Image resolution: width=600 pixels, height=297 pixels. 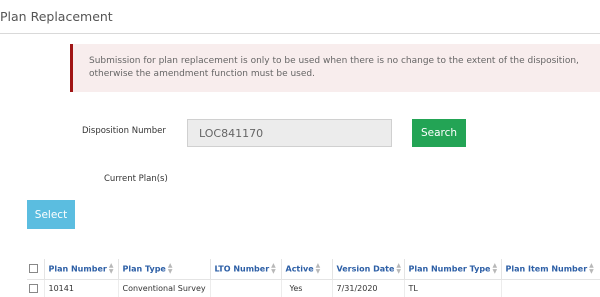 I want to click on cell-plan-number: 10141, so click(x=81, y=288).